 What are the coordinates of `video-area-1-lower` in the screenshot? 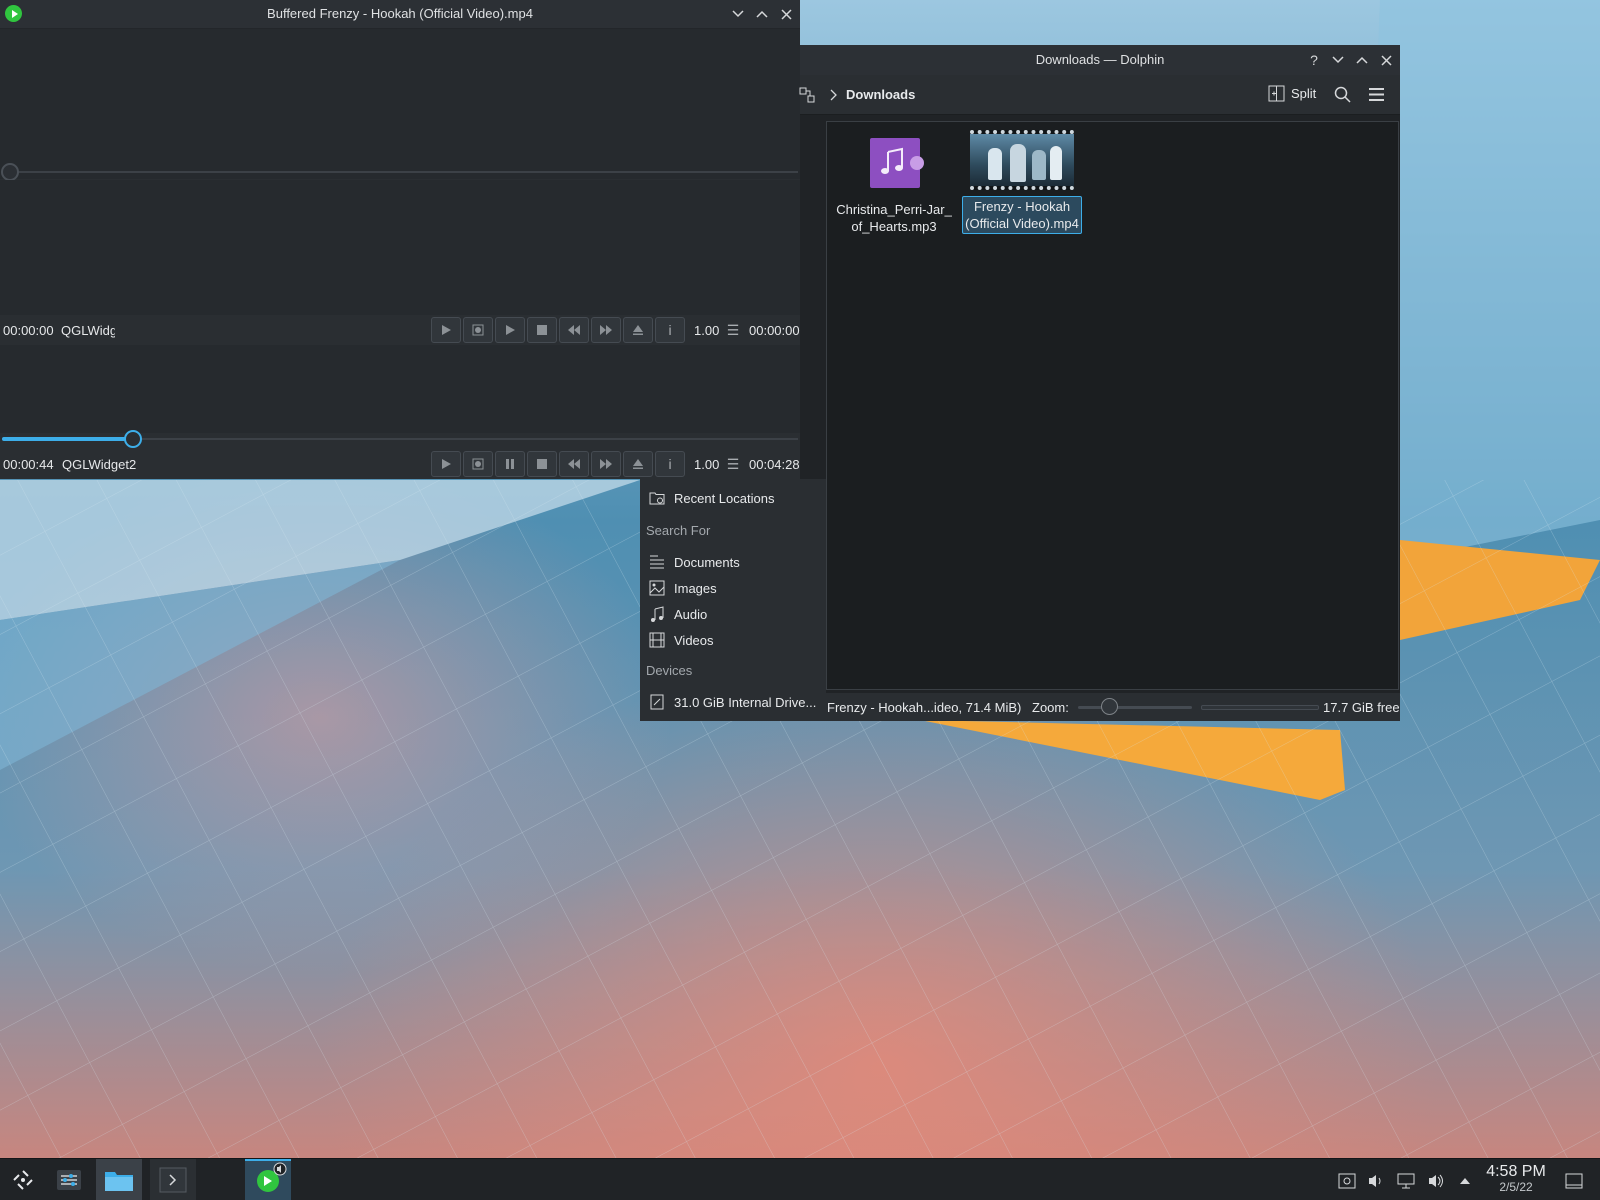 It's located at (400, 247).